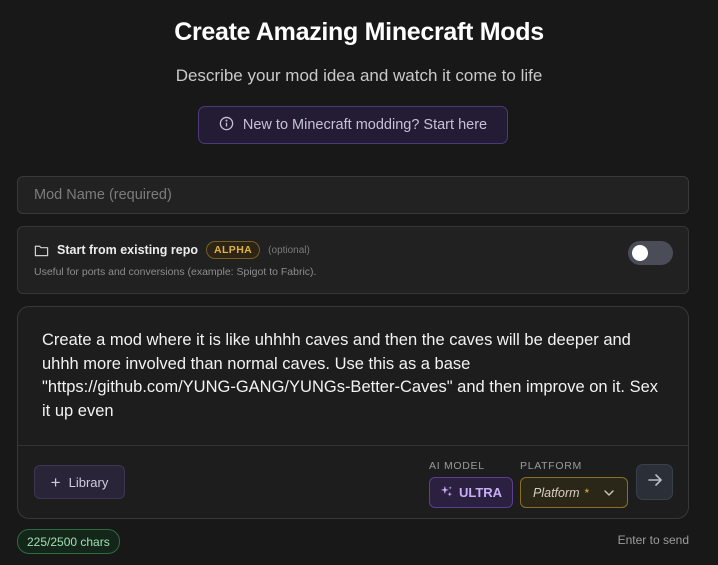 The height and width of the screenshot is (565, 718). I want to click on getting-started-button: New to Minecraft modding? Start here, so click(353, 125).